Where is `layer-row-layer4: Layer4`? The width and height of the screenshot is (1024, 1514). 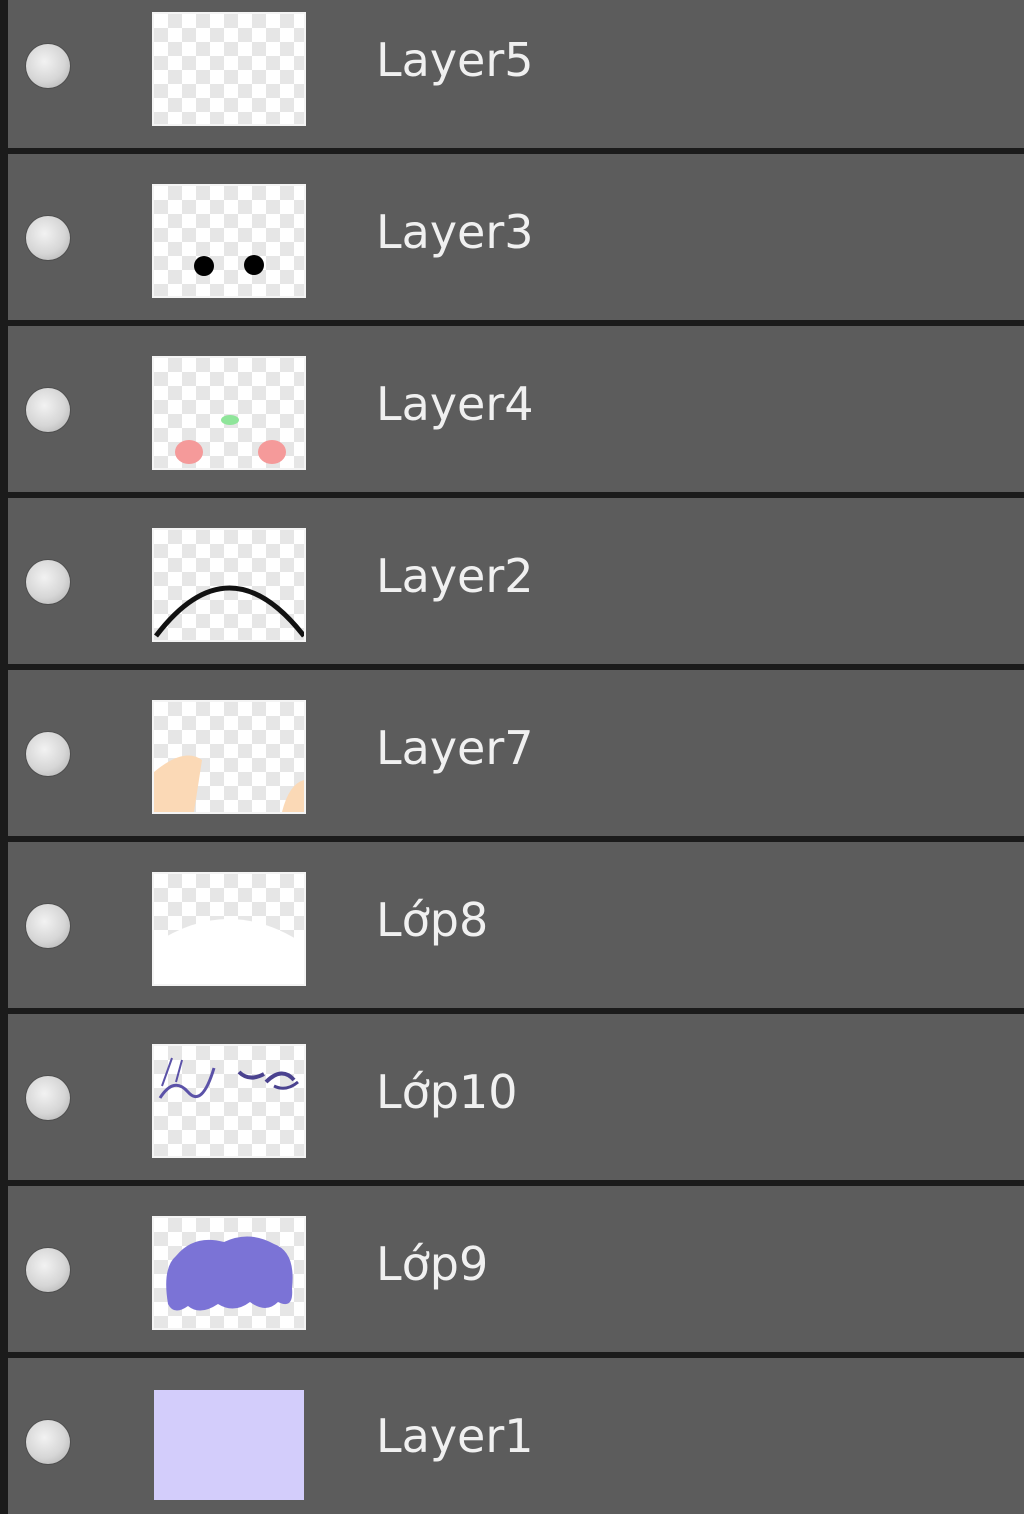 layer-row-layer4: Layer4 is located at coordinates (516, 409).